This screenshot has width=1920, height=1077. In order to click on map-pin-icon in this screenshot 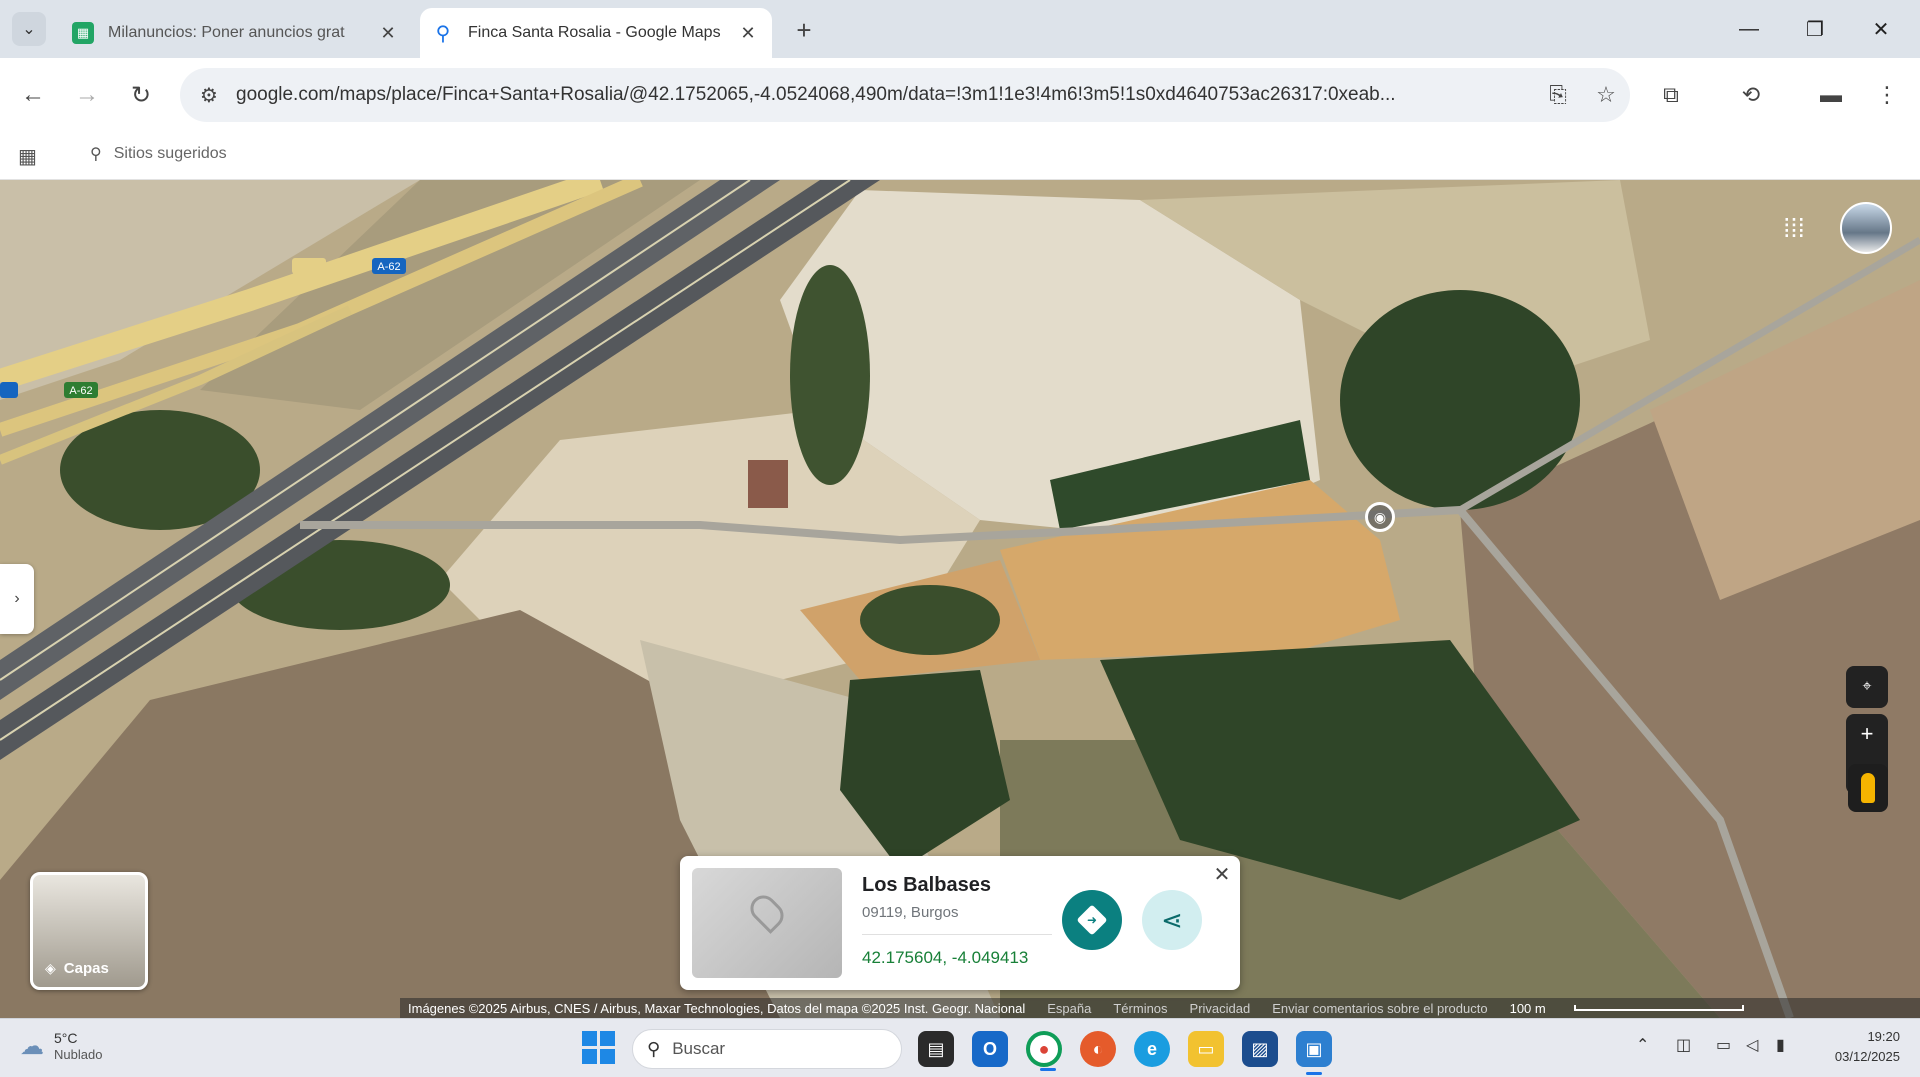, I will do `click(767, 912)`.